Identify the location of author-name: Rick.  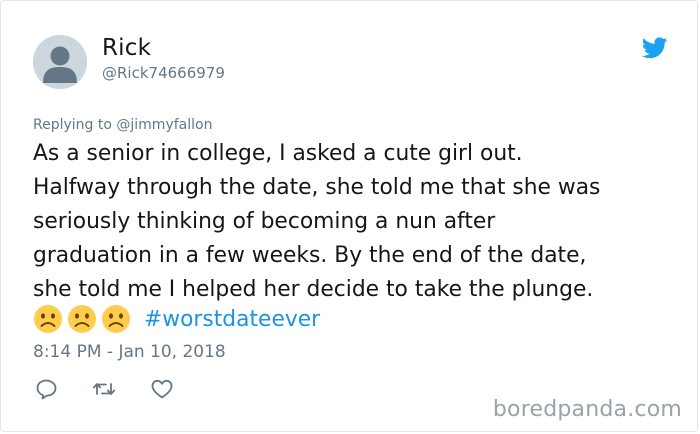
(126, 48).